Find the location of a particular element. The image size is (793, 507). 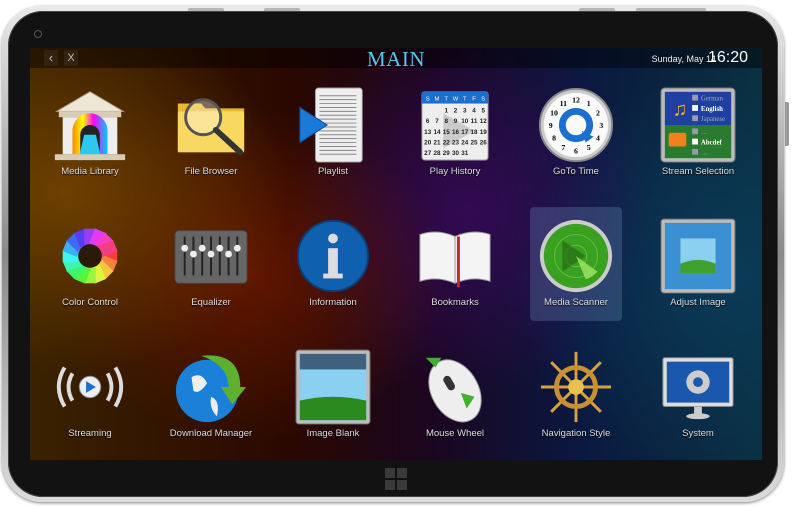

menu-tile-media-scanner: Media Scanner is located at coordinates (576, 264).